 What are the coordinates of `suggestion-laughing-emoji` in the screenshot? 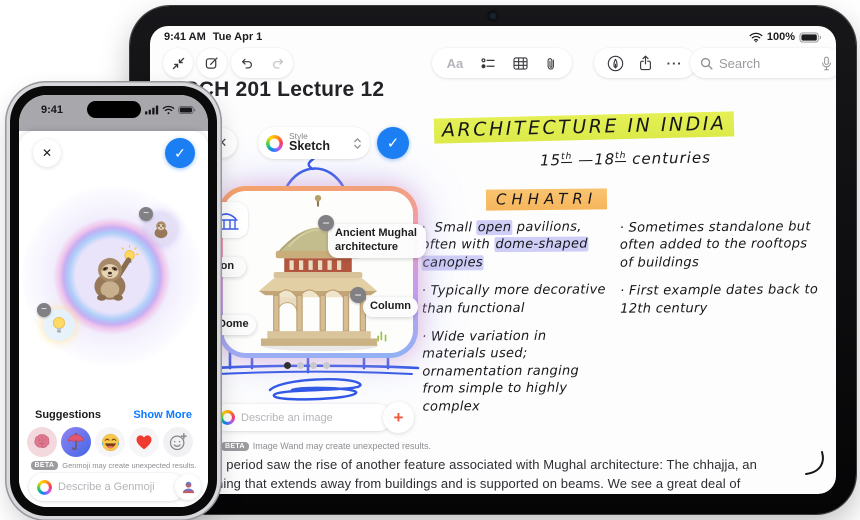 It's located at (110, 442).